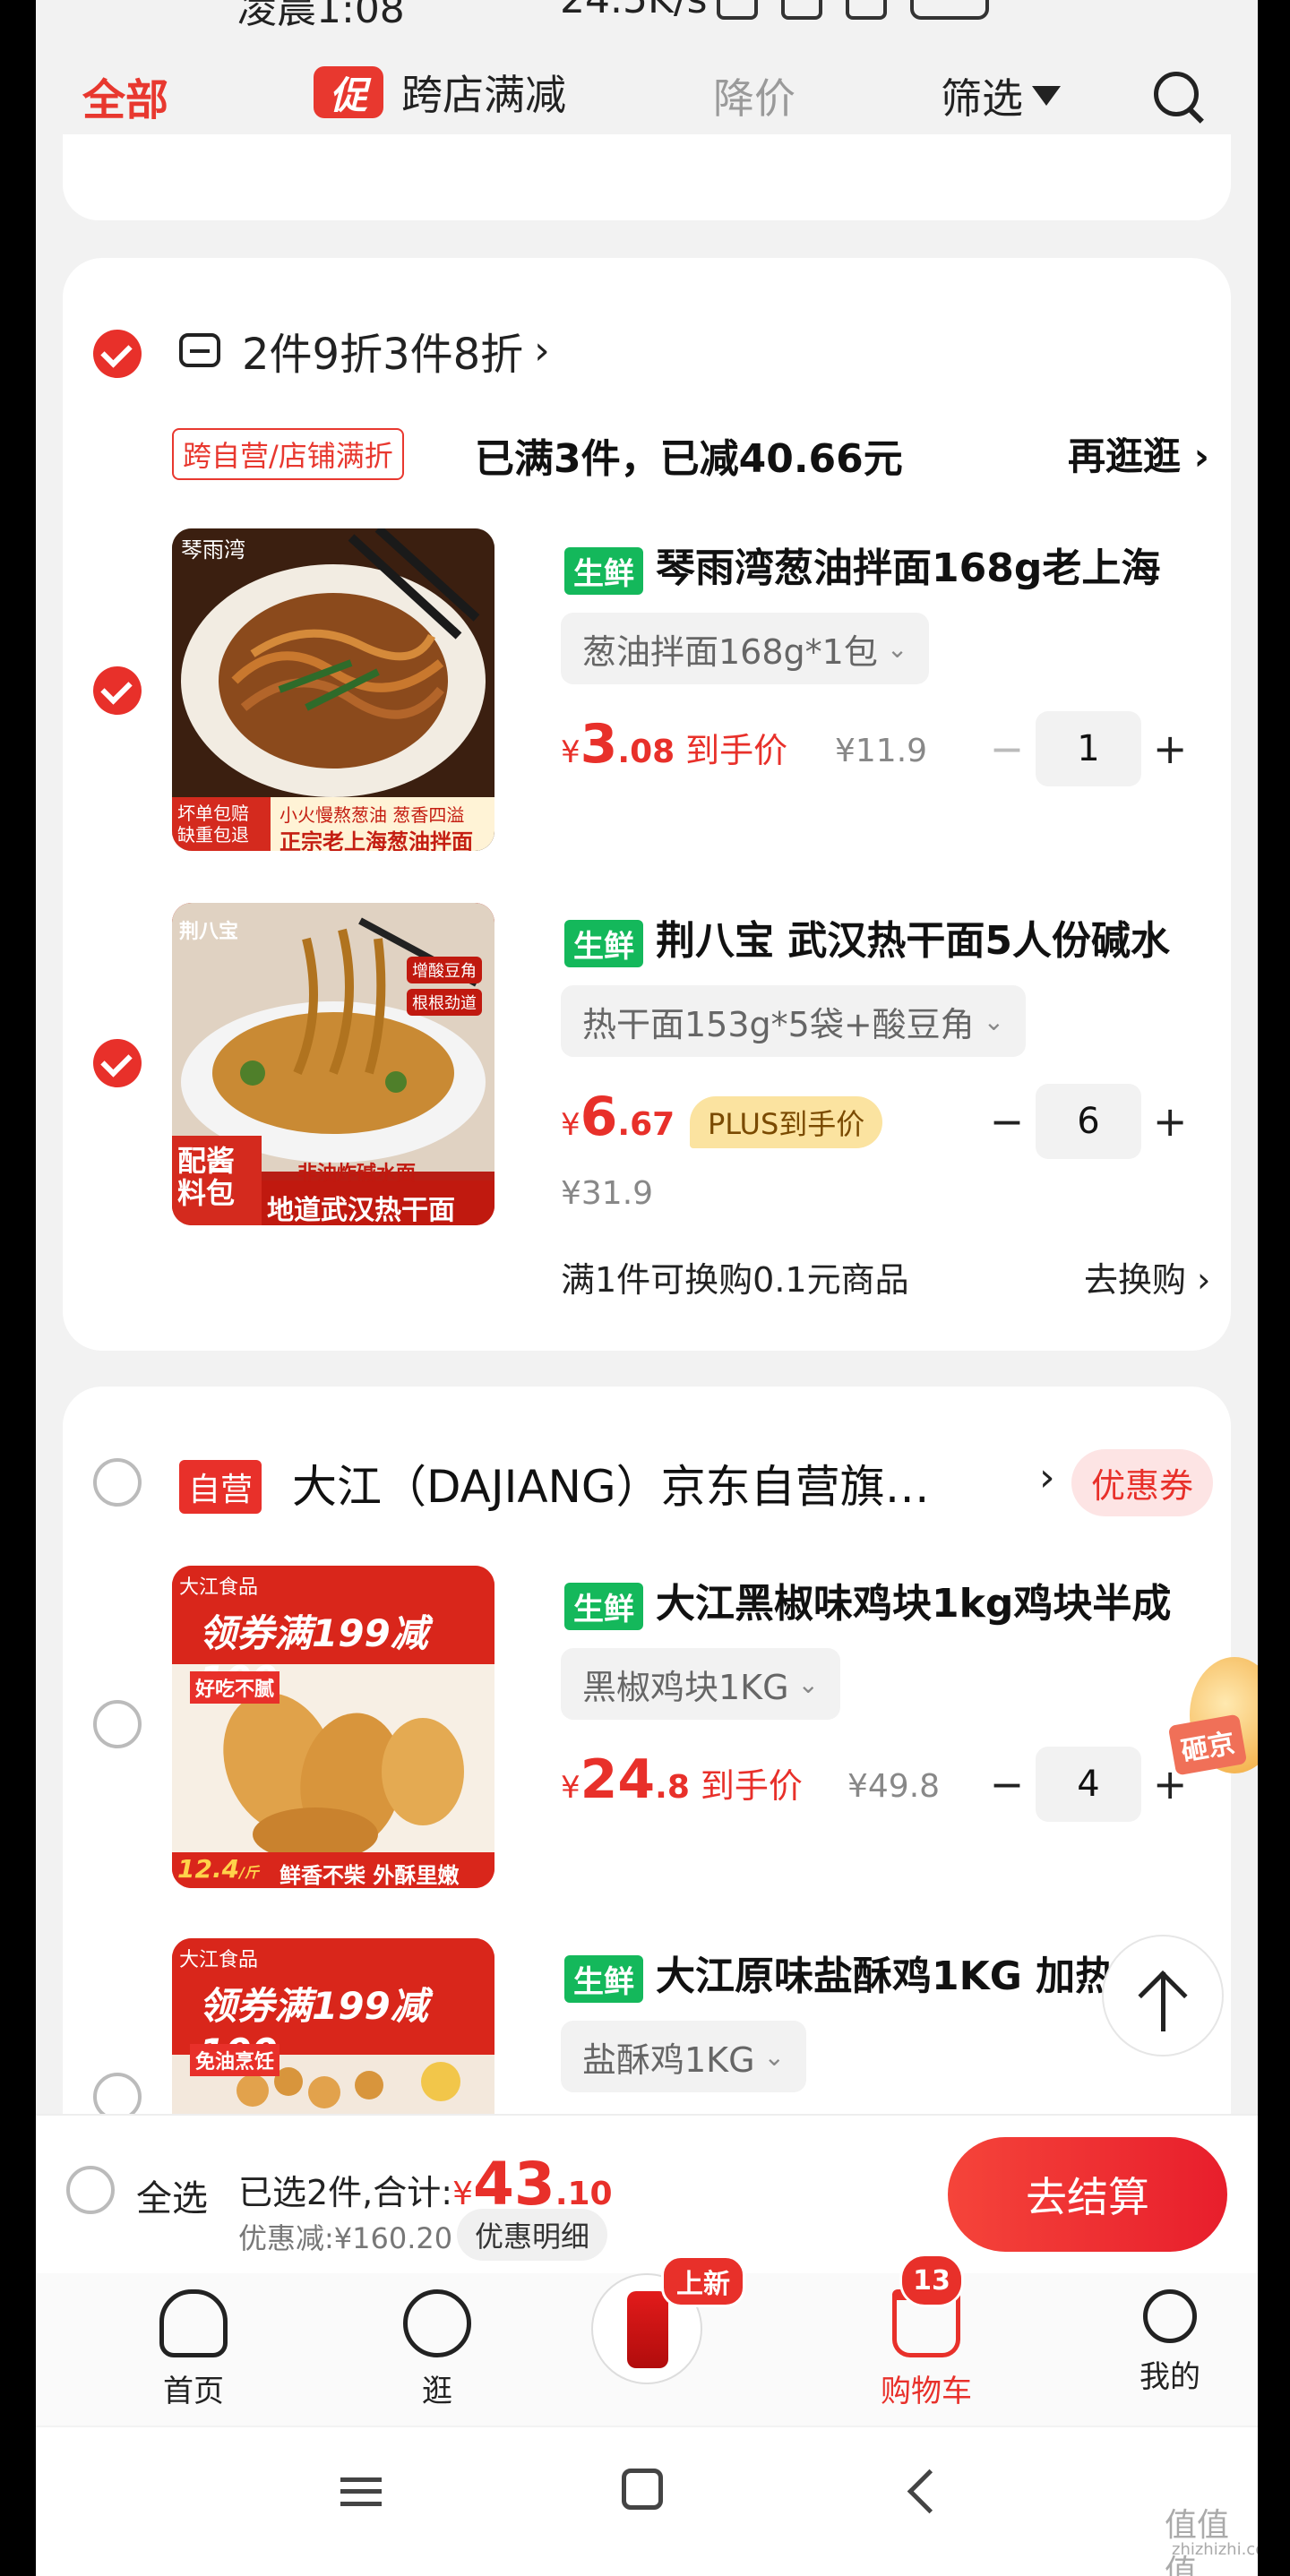 Image resolution: width=1290 pixels, height=2576 pixels. Describe the element at coordinates (333, 689) in the screenshot. I see `product-image: 琴雨湾 小火慢熬葱油 葱香四溢 正宗老上海葱油拌面 坏单包赔 缺重包退` at that location.